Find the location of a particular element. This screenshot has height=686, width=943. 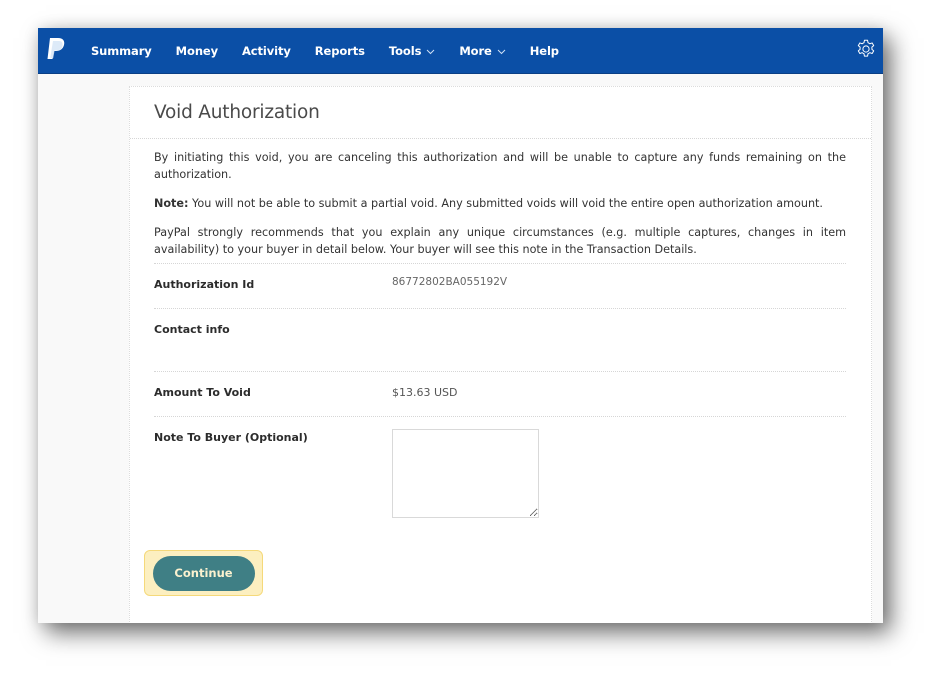

contact-info-label: Contact info is located at coordinates (192, 329).